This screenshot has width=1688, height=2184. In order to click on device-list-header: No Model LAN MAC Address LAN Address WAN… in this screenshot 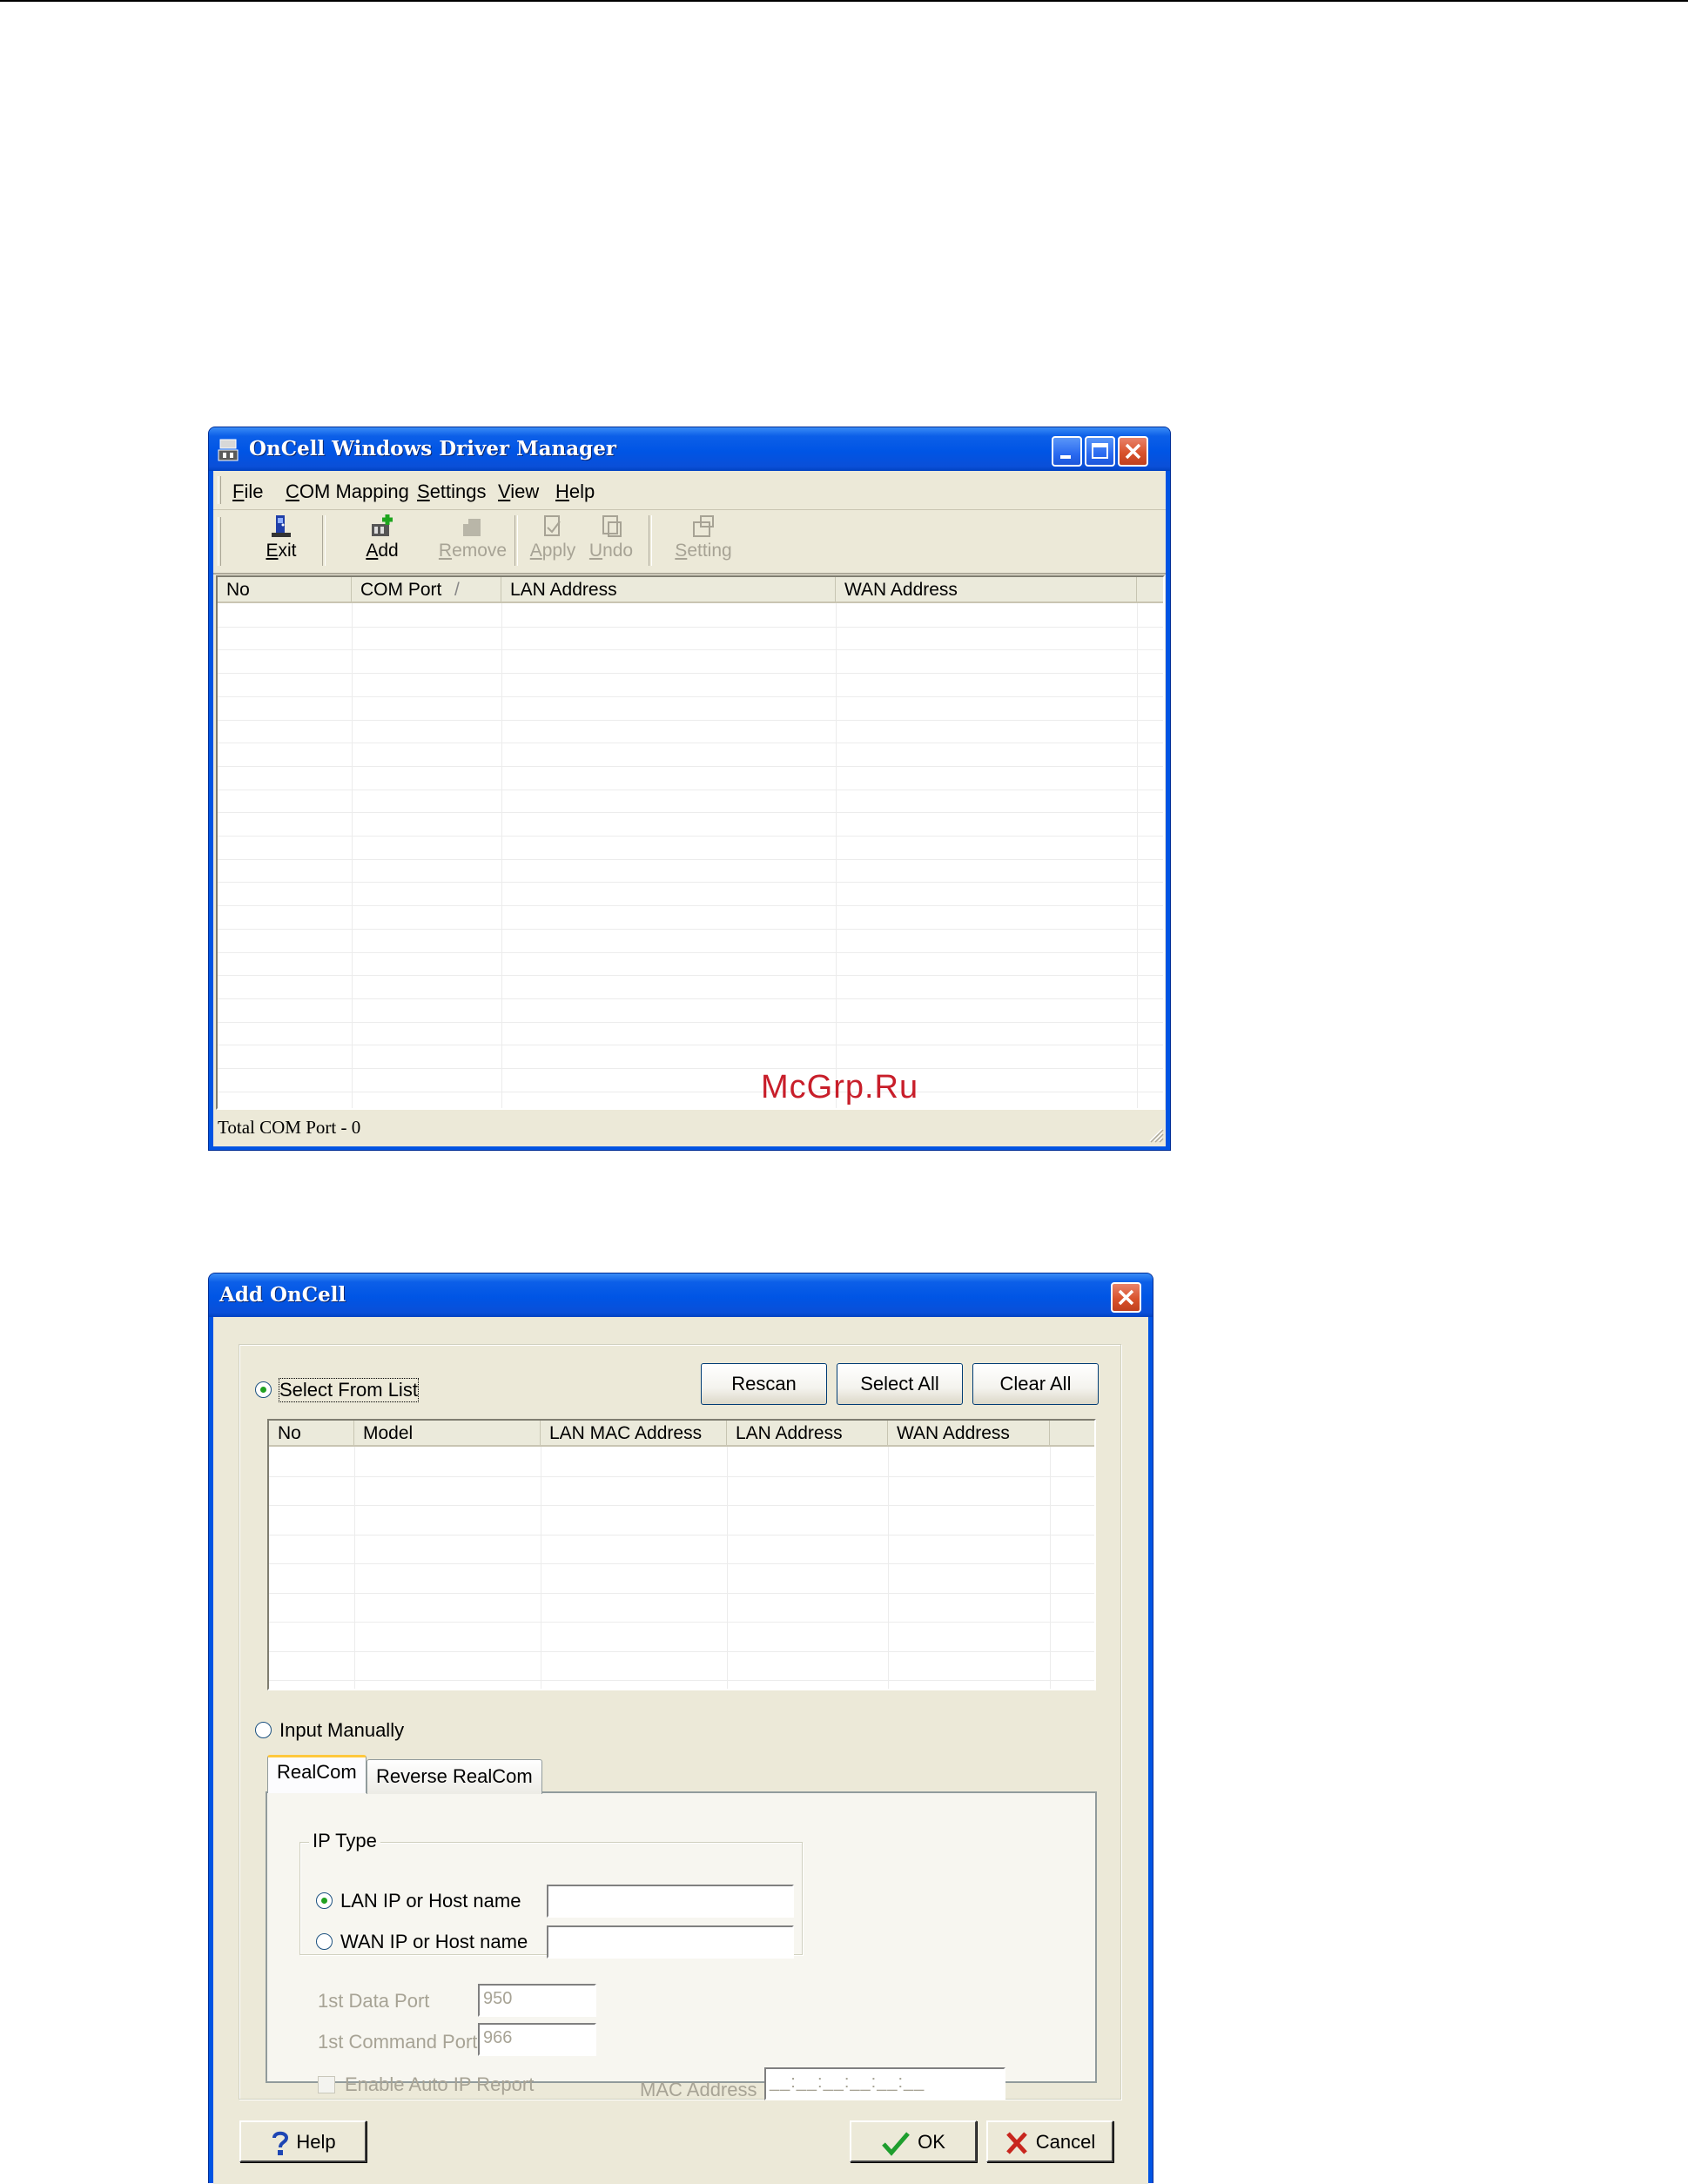, I will do `click(681, 1434)`.